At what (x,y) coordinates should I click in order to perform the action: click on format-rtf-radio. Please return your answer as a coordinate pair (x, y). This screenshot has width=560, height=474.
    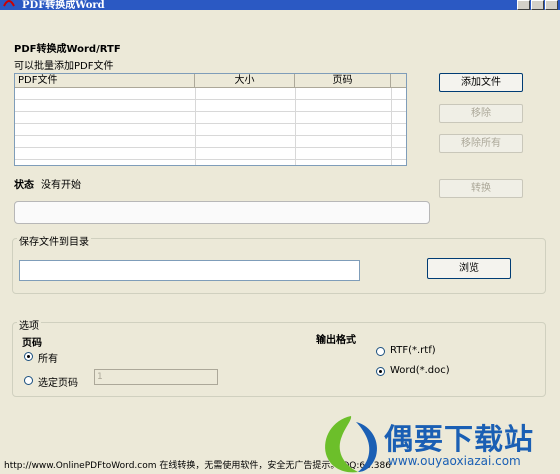
    Looking at the image, I should click on (380, 351).